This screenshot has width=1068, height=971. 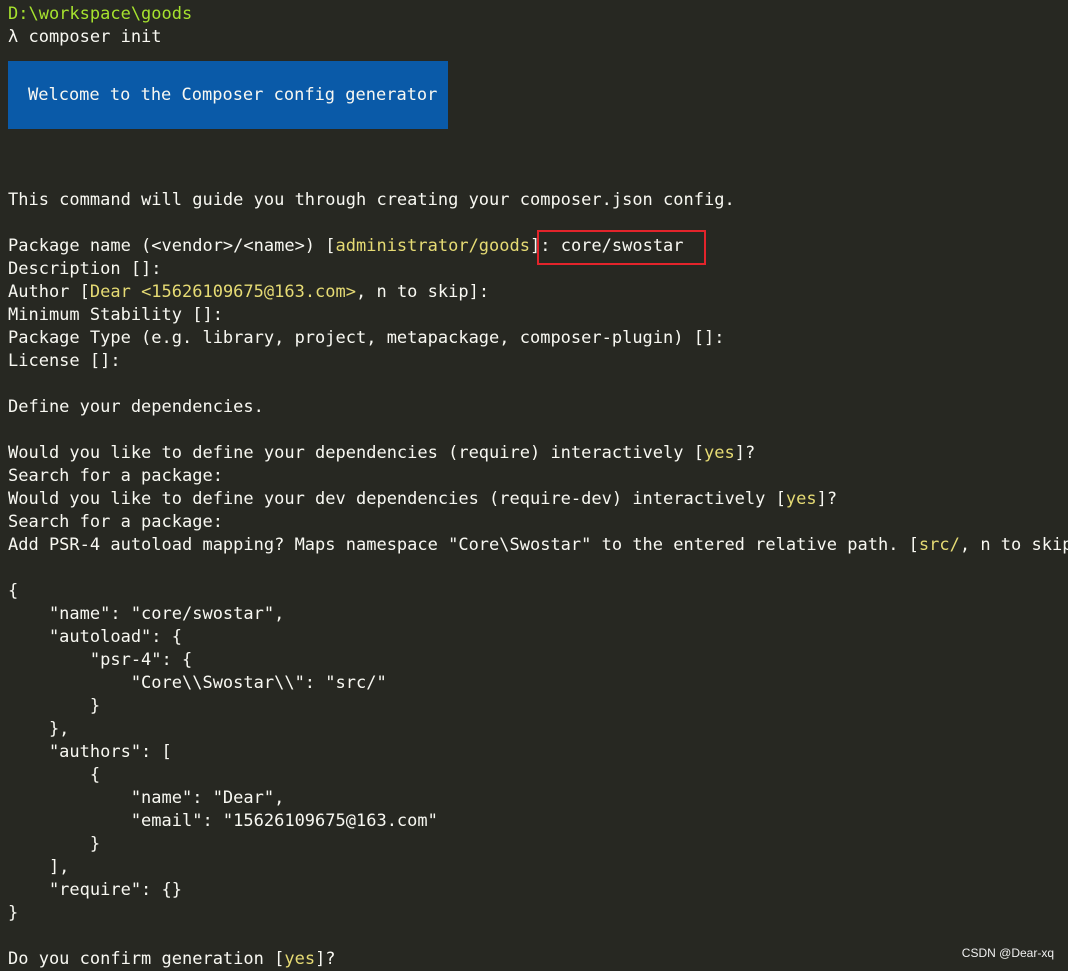 What do you see at coordinates (197, 683) in the screenshot?
I see `json-line: "Core\\Swostar\\": "src/"` at bounding box center [197, 683].